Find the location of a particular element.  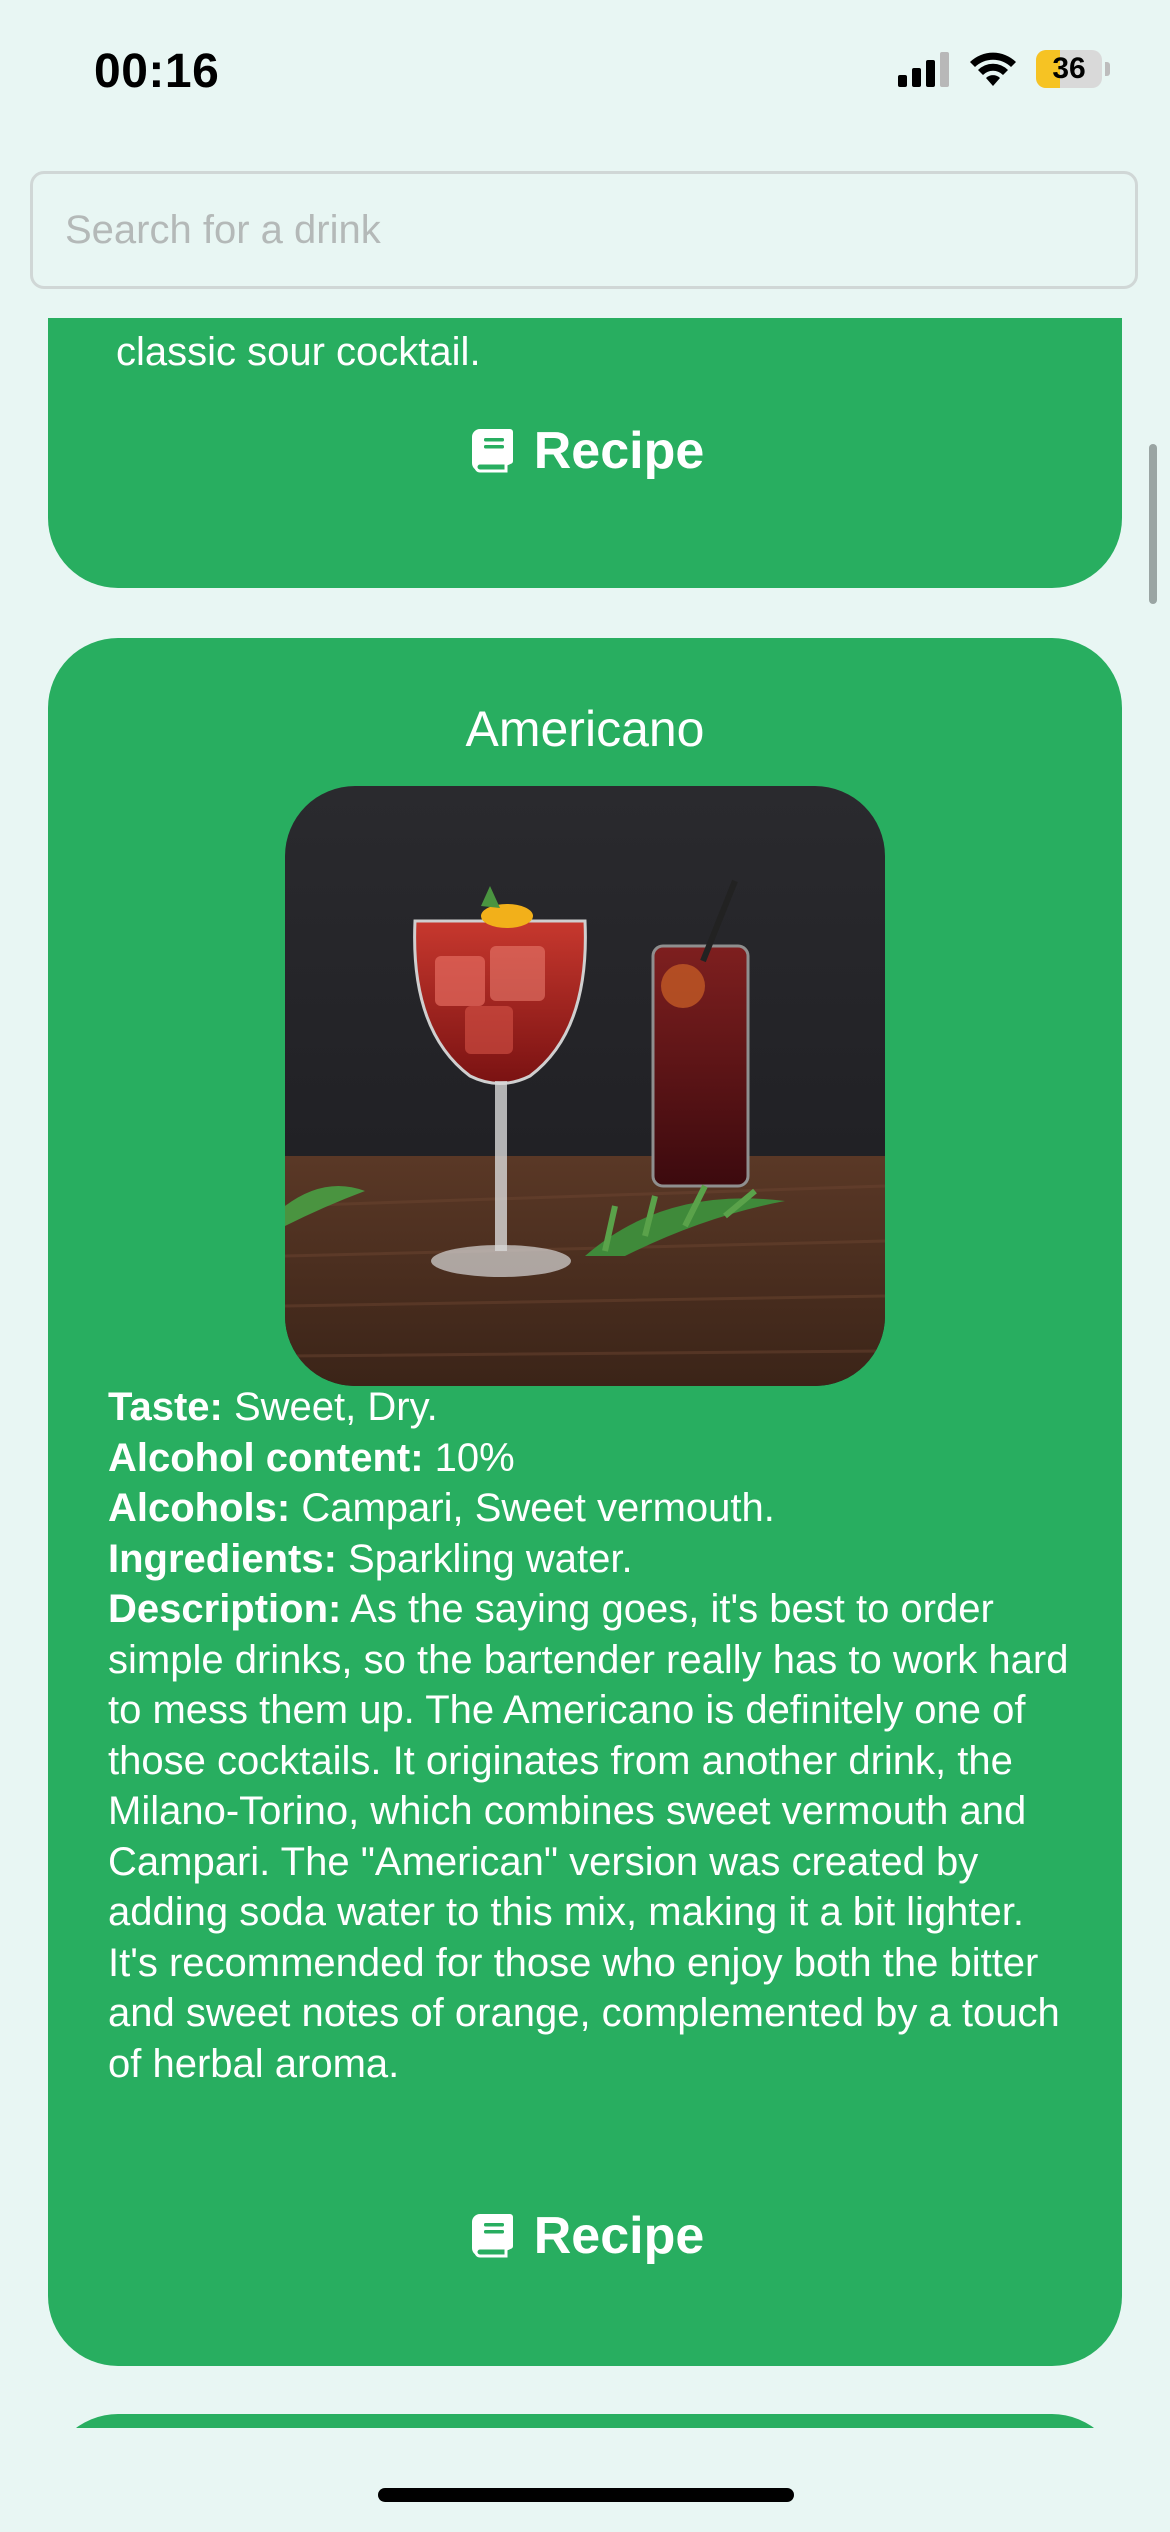

drink-card-next is located at coordinates (585, 2421).